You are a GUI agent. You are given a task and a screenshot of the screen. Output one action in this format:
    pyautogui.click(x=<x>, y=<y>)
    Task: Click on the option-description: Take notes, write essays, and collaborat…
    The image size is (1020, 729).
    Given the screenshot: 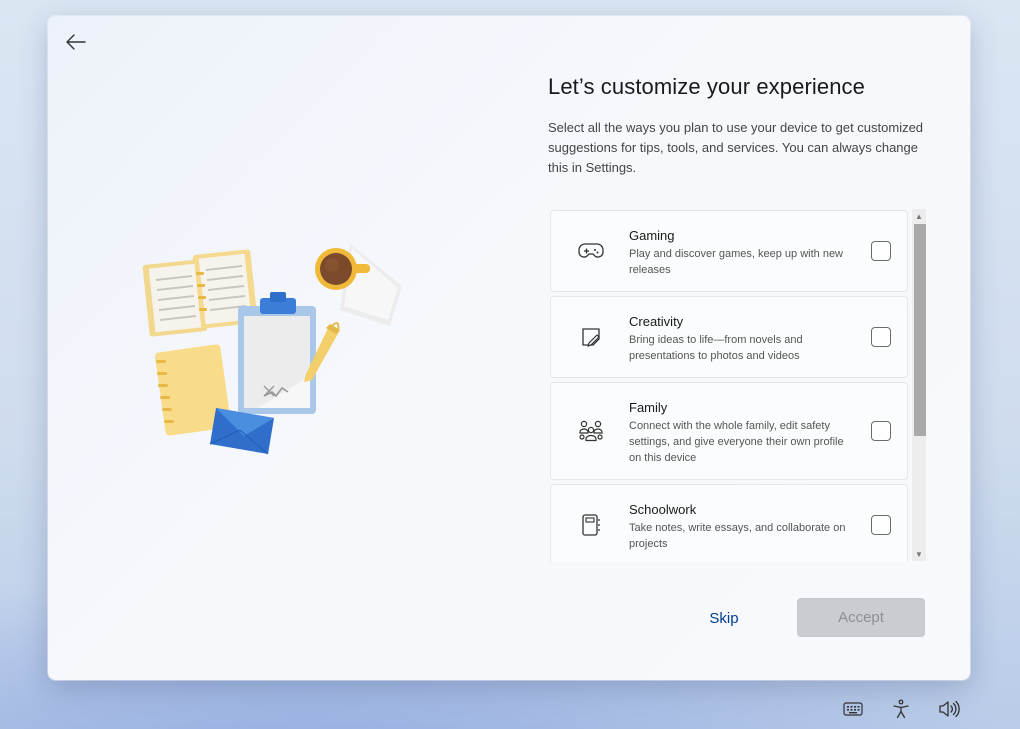 What is the action you would take?
    pyautogui.click(x=737, y=536)
    